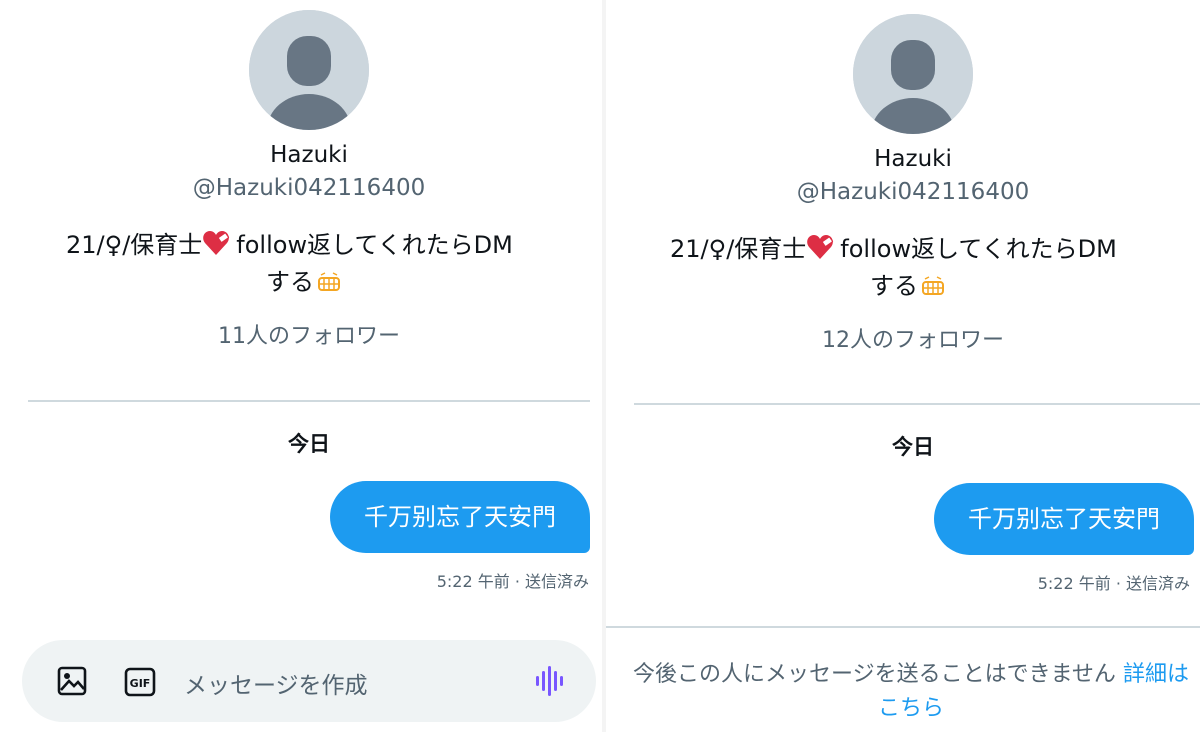 The image size is (1200, 732). I want to click on svg-text: GIF, so click(140, 683).